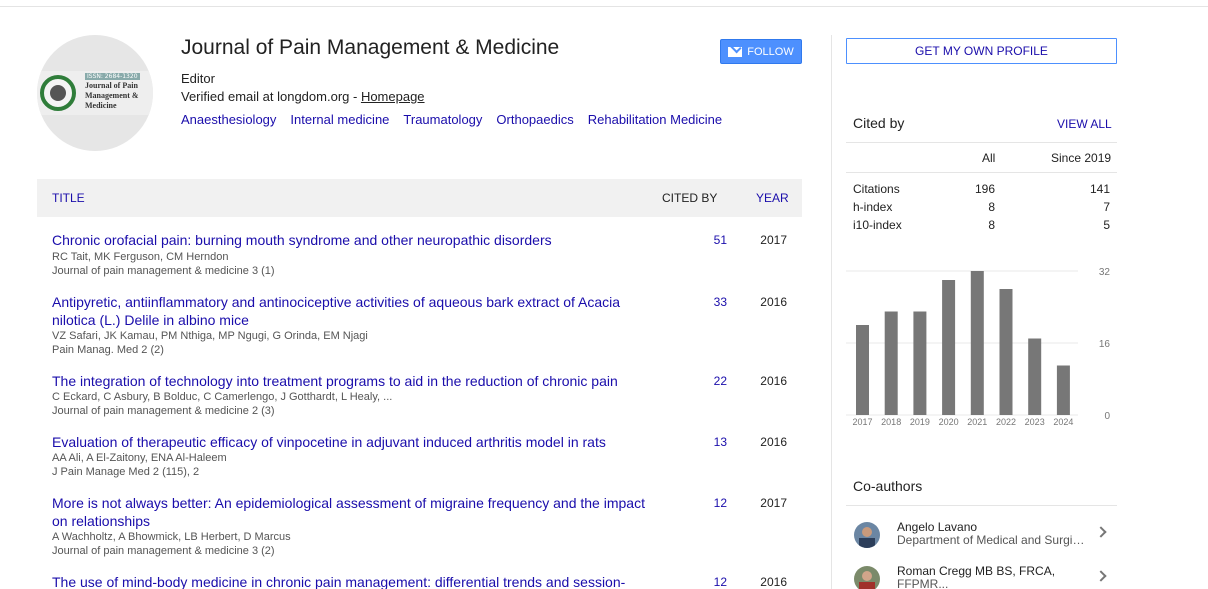  I want to click on email-text: Verified email at longdom.org -, so click(271, 96).